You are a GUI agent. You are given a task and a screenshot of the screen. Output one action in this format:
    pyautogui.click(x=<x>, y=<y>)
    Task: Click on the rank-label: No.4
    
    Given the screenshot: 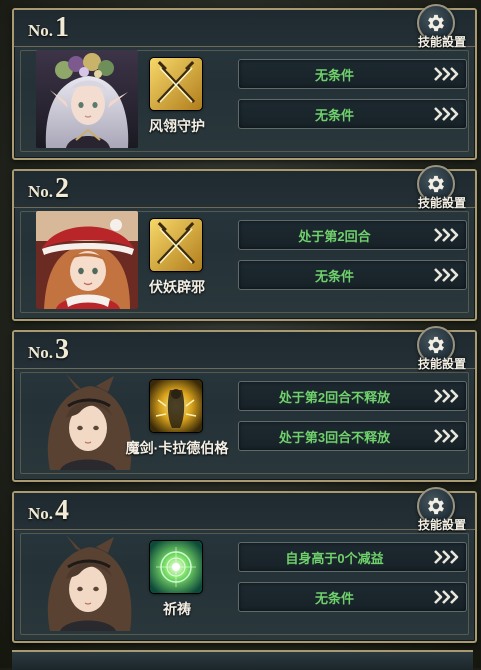 What is the action you would take?
    pyautogui.click(x=49, y=510)
    